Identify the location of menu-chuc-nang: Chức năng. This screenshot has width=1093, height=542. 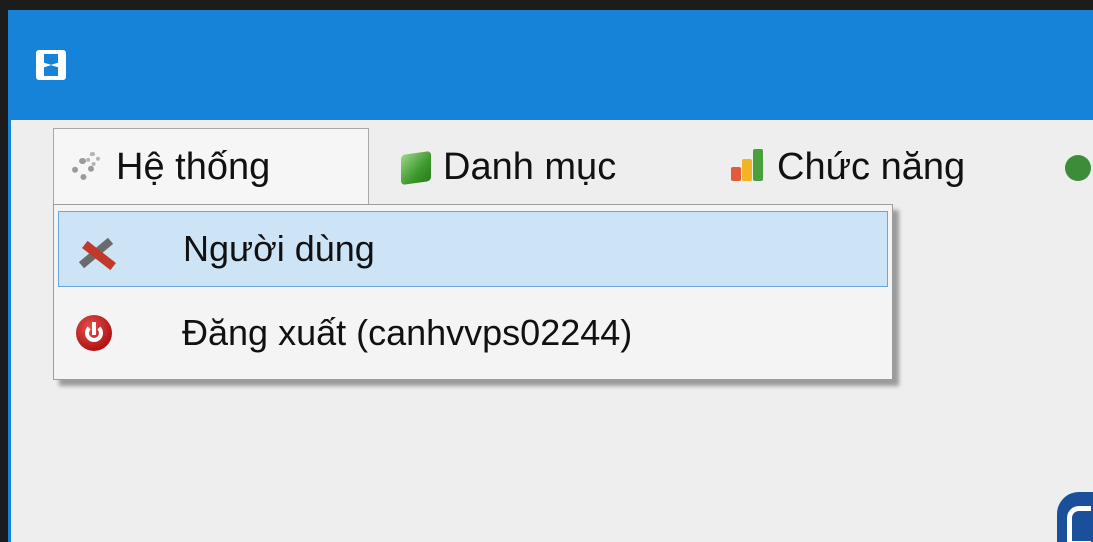
(847, 167).